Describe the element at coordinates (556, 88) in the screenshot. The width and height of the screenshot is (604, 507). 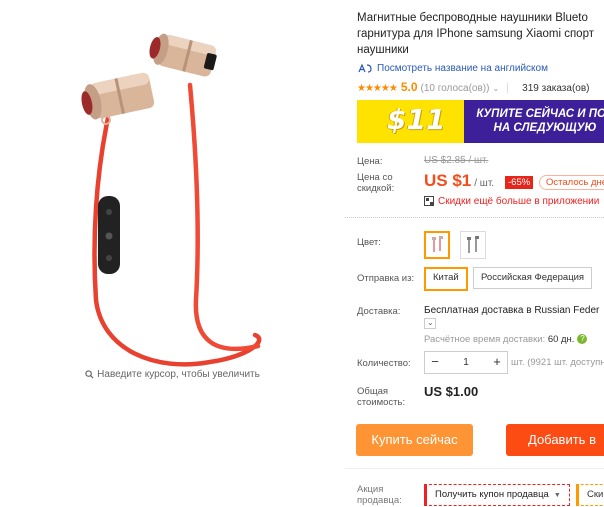
I see `orders-count: 319 заказа(ов)` at that location.